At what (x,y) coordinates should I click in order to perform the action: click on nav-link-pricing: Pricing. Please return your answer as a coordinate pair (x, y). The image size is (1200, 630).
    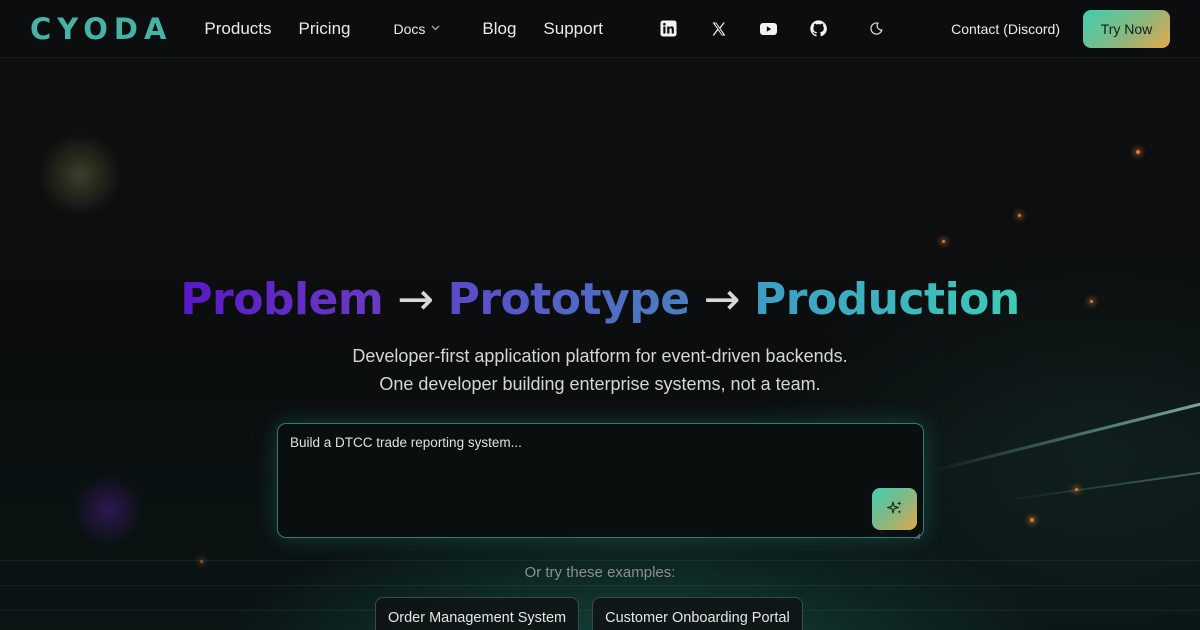
    Looking at the image, I should click on (325, 29).